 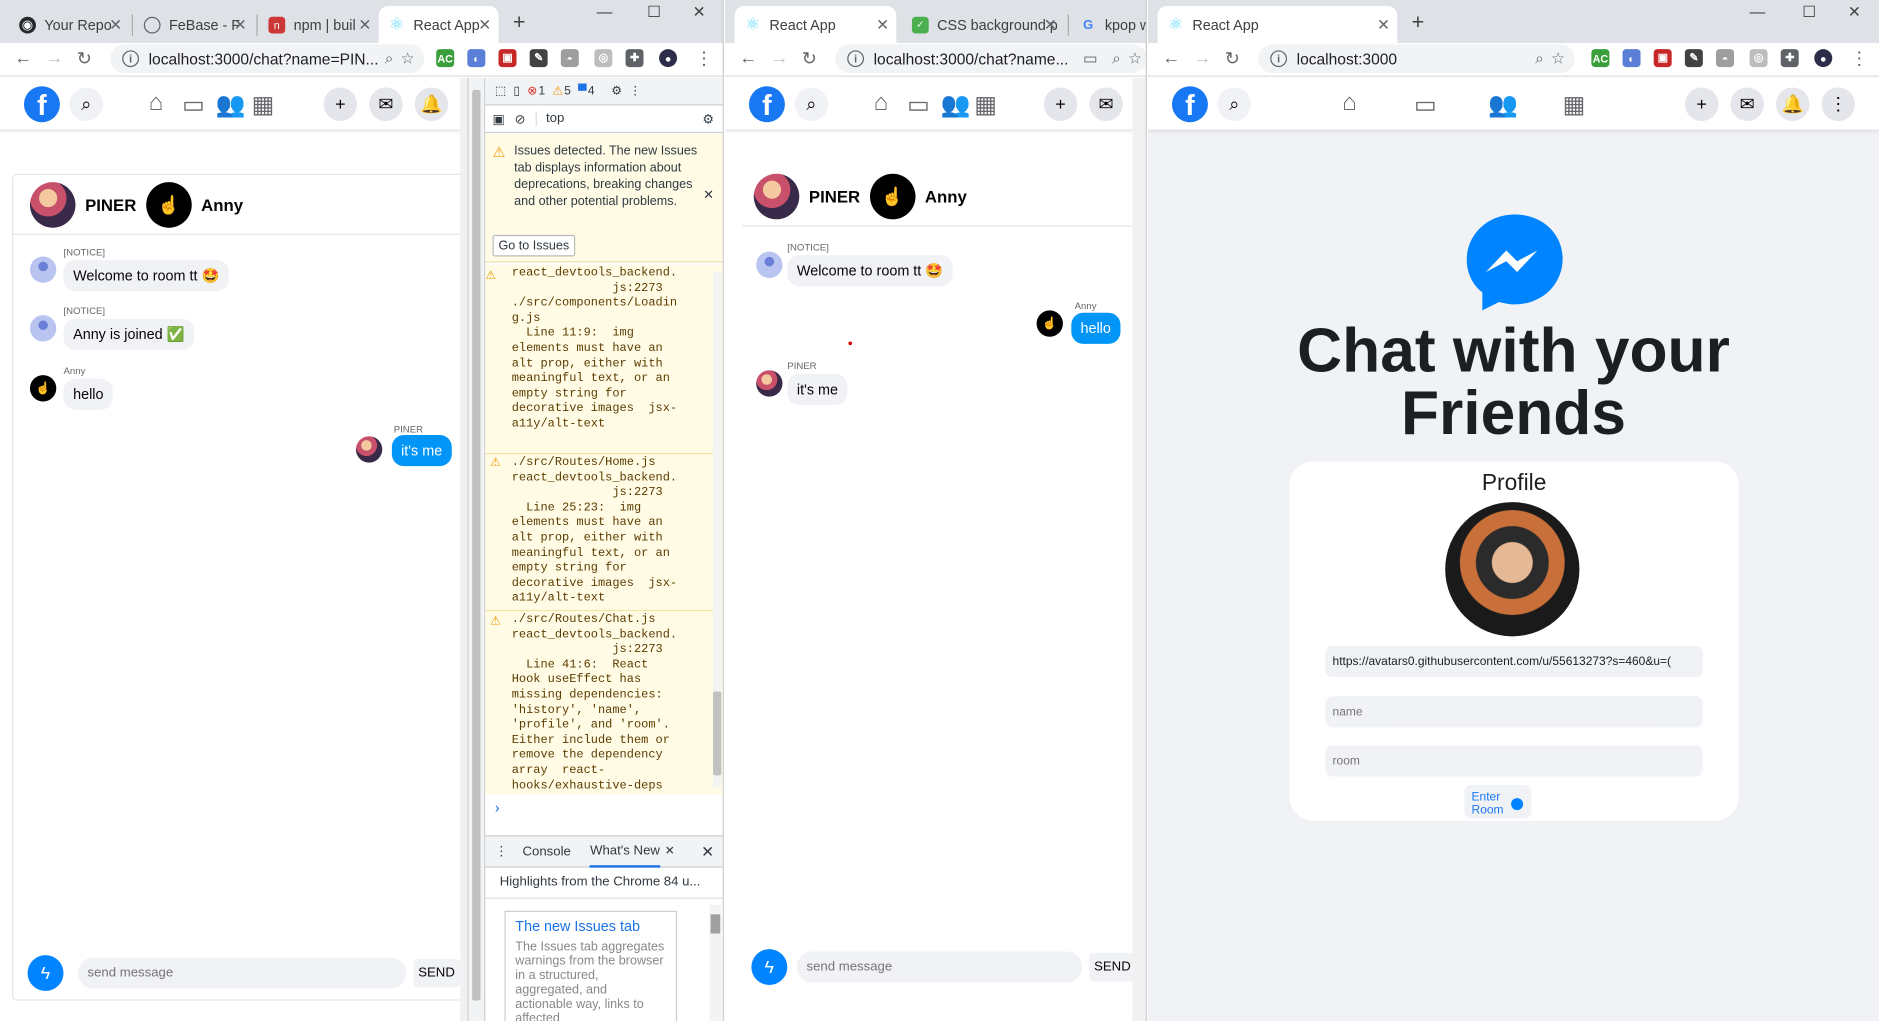 What do you see at coordinates (538, 58) in the screenshot?
I see `extension-icon: ✎` at bounding box center [538, 58].